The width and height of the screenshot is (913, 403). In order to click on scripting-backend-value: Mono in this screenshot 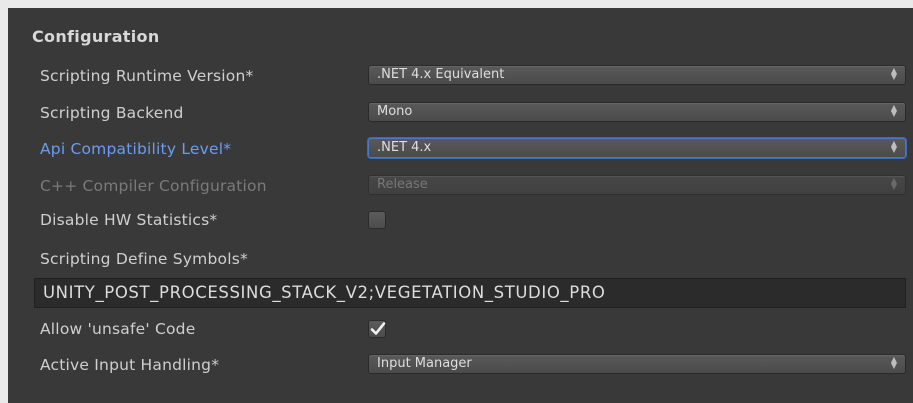, I will do `click(395, 111)`.